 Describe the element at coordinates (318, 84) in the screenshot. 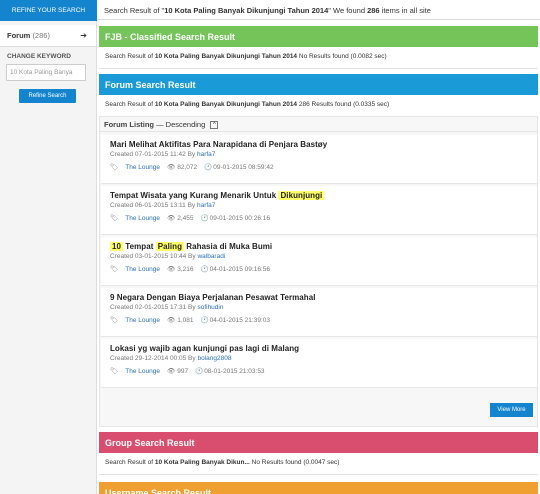

I see `forum-title: Forum Search Result` at that location.